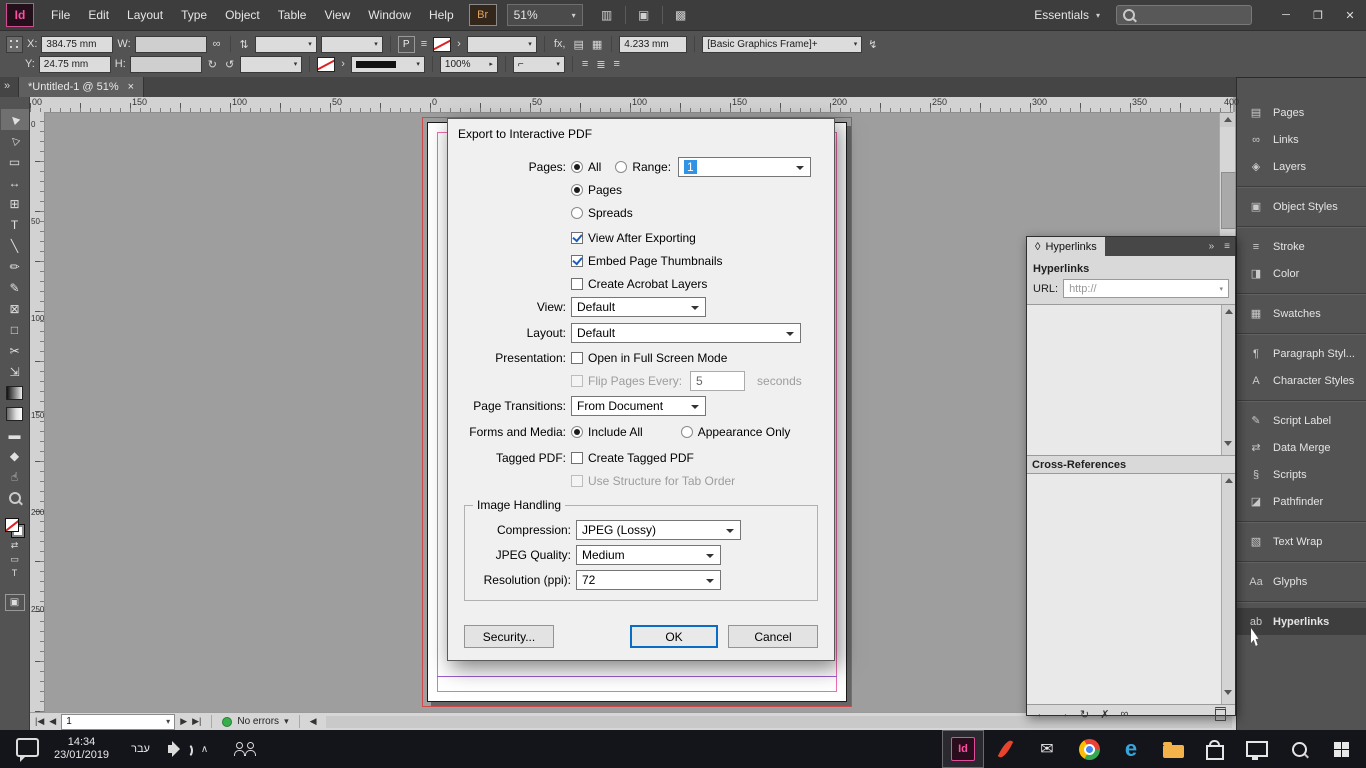 The width and height of the screenshot is (1366, 768). What do you see at coordinates (15, 573) in the screenshot?
I see `formatting-text-icon: T` at bounding box center [15, 573].